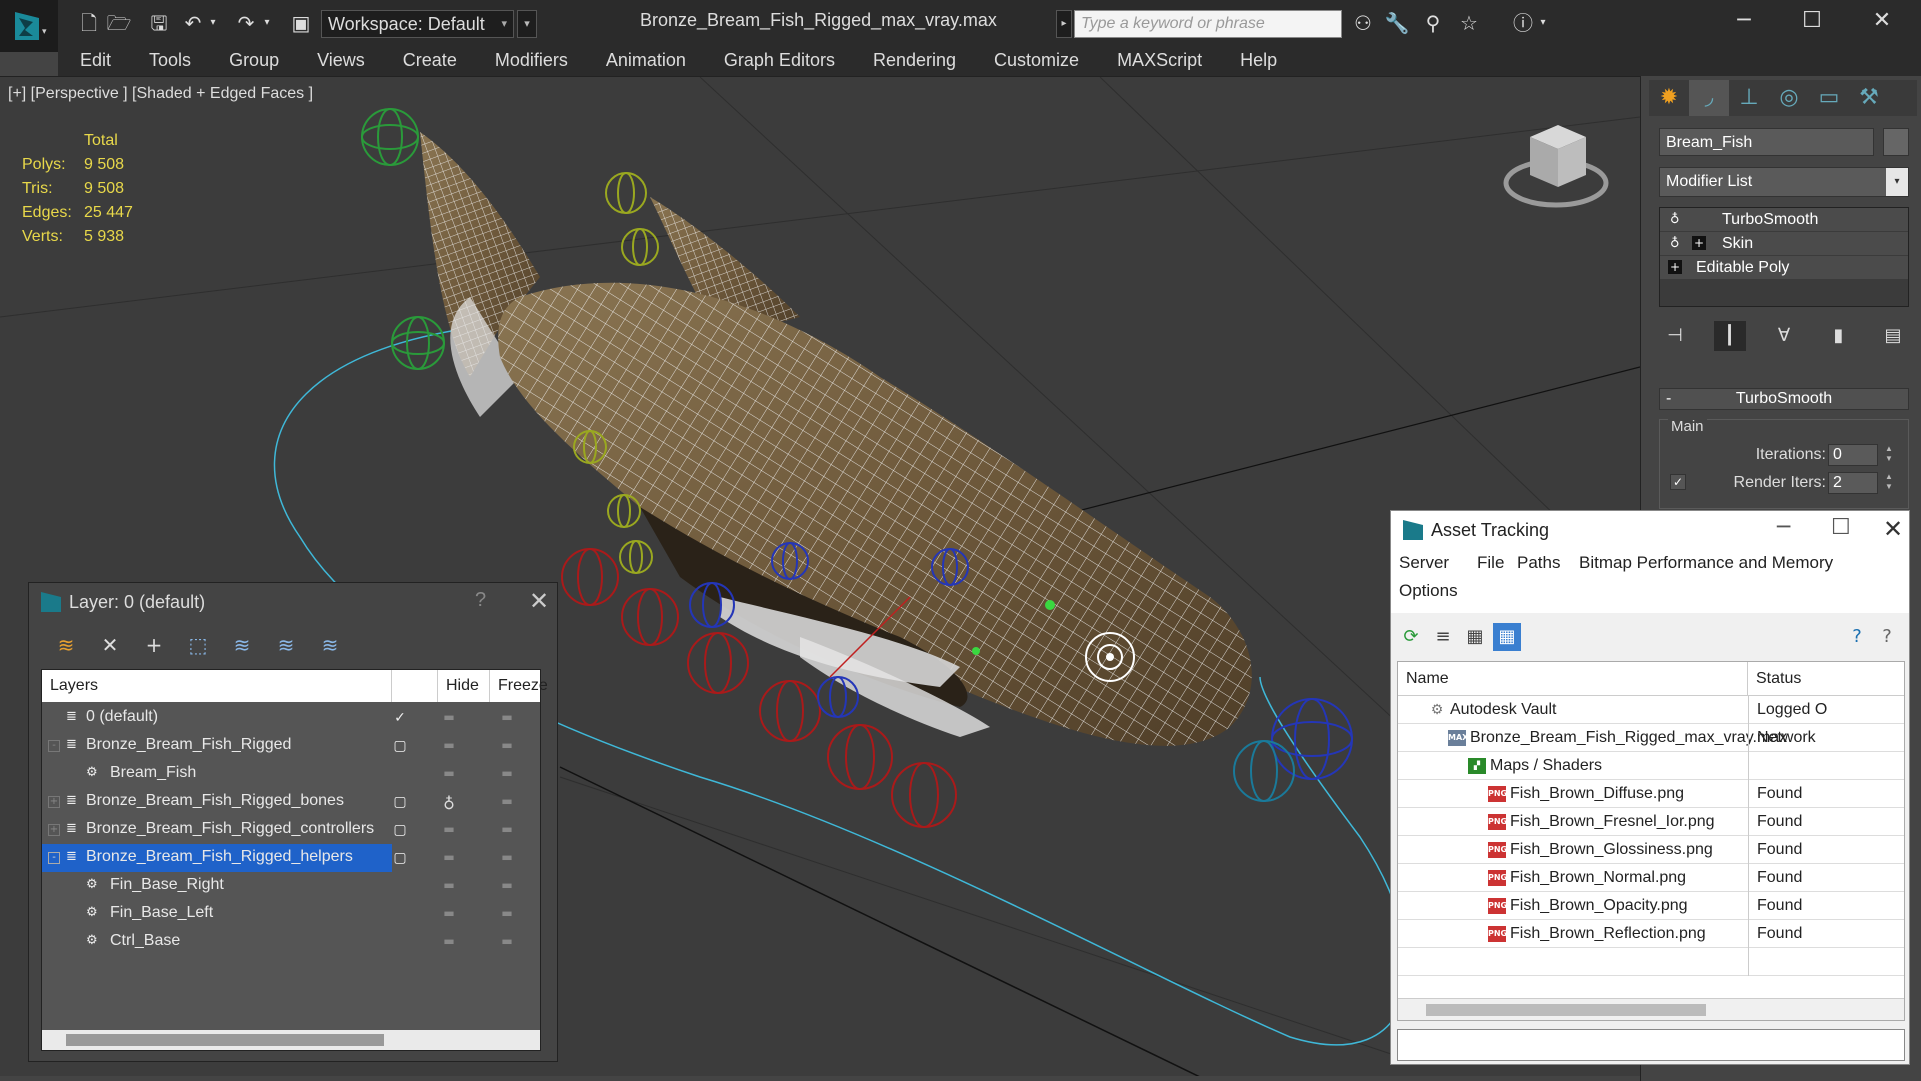 The image size is (1921, 1081). What do you see at coordinates (95, 60) in the screenshot?
I see `menu-edit: Edit` at bounding box center [95, 60].